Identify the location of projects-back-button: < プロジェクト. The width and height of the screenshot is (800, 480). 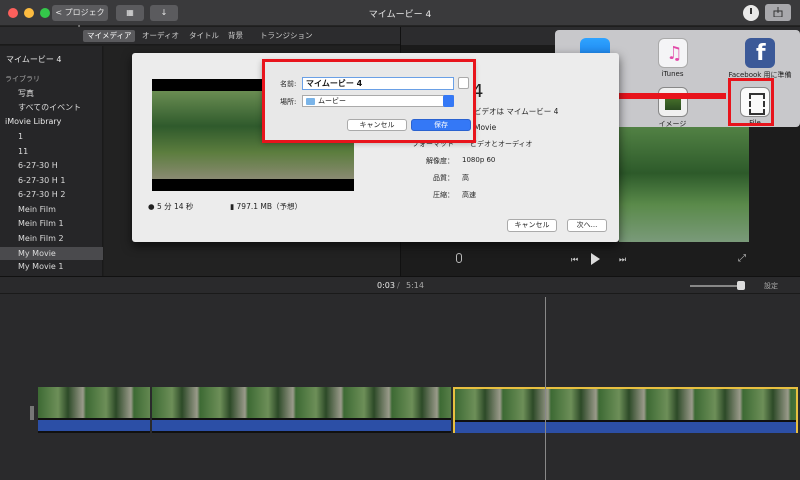
(80, 19).